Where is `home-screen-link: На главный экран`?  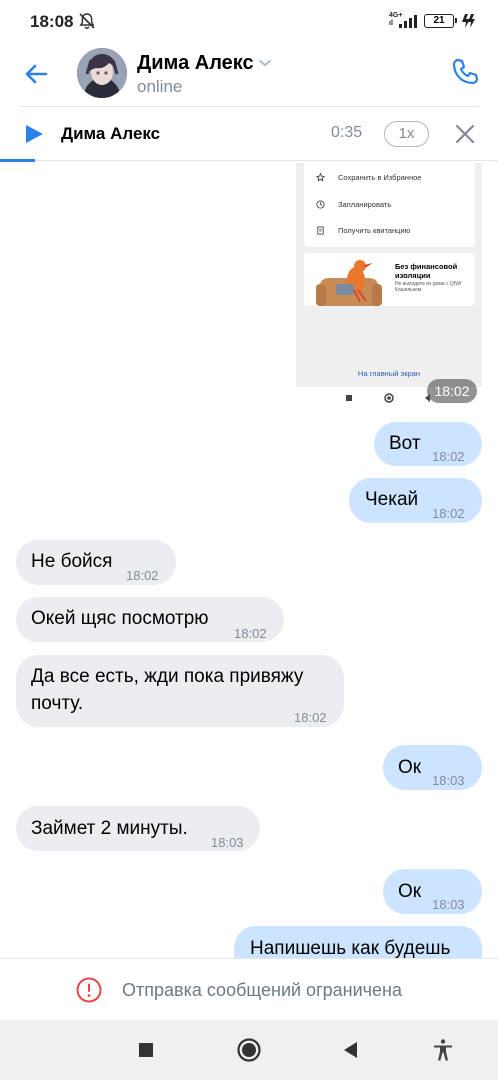
home-screen-link: На главный экран is located at coordinates (389, 373).